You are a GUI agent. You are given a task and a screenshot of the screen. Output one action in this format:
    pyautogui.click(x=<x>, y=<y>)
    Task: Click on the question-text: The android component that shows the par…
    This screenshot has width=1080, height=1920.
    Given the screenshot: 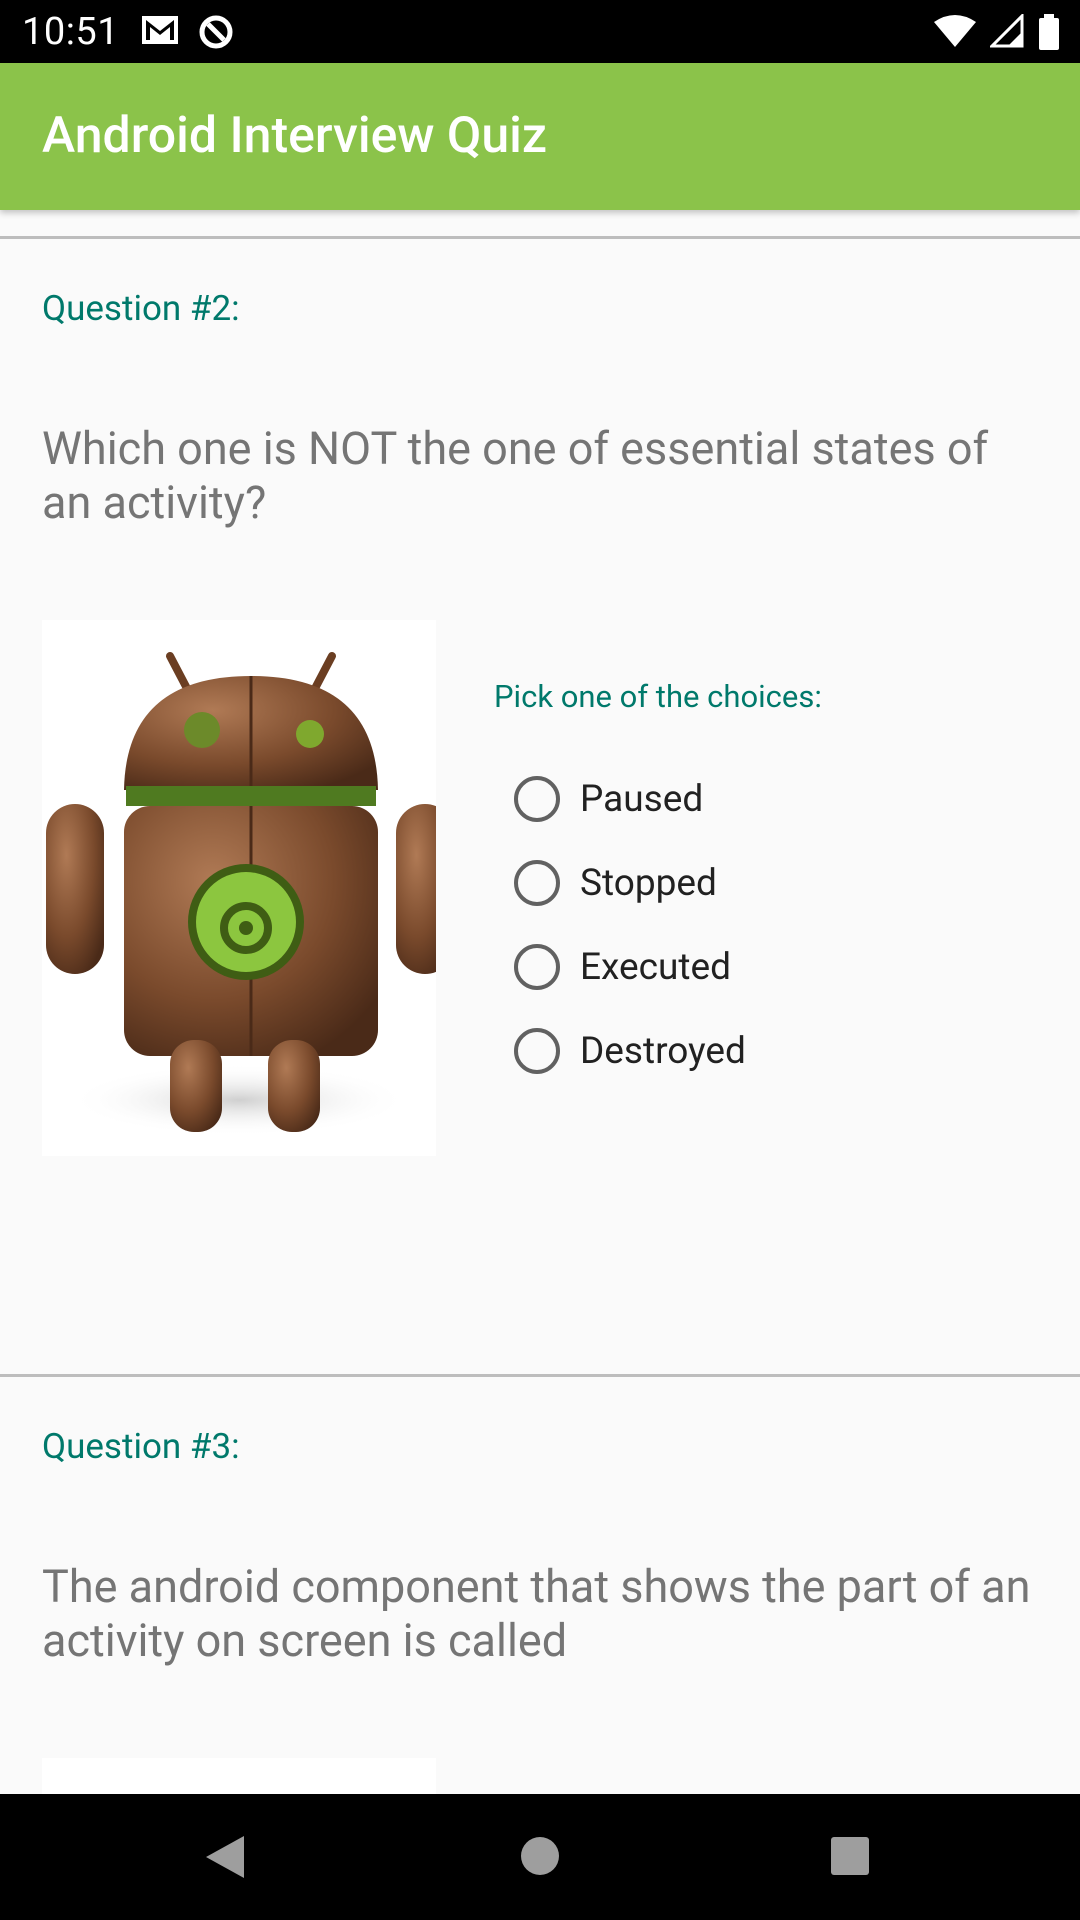 What is the action you would take?
    pyautogui.click(x=536, y=1613)
    